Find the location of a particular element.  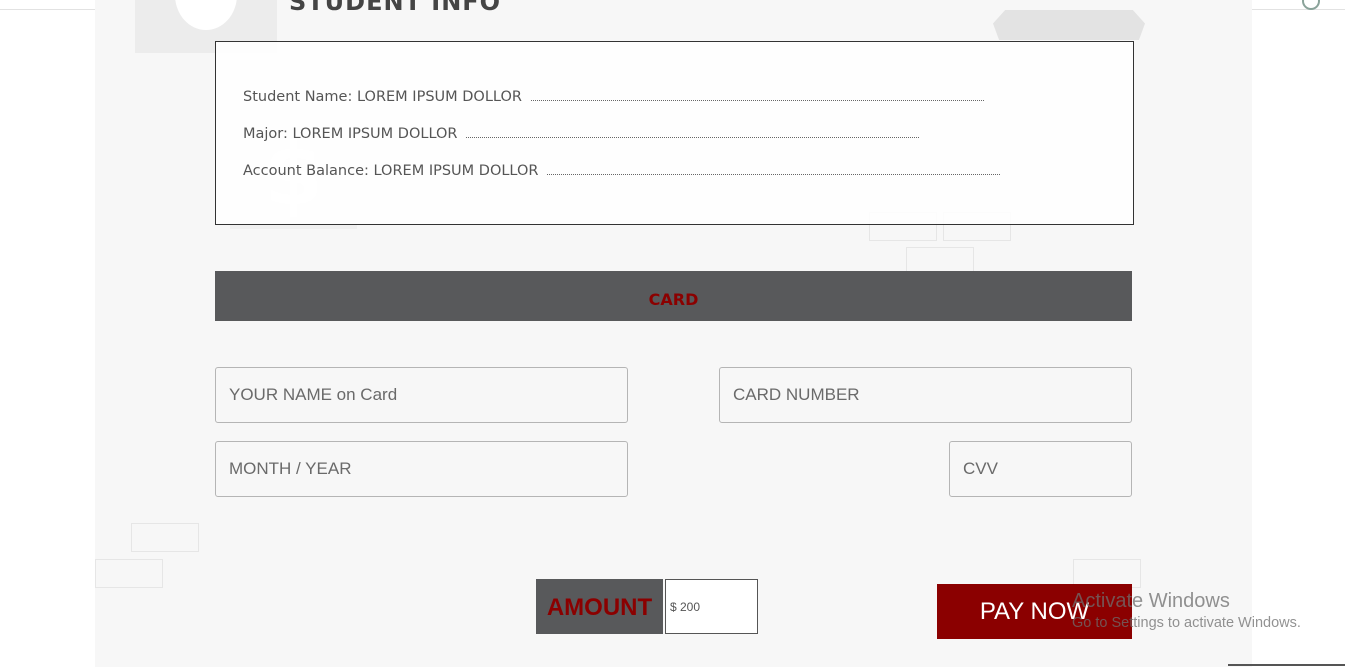

cardholder-name-input is located at coordinates (421, 395).